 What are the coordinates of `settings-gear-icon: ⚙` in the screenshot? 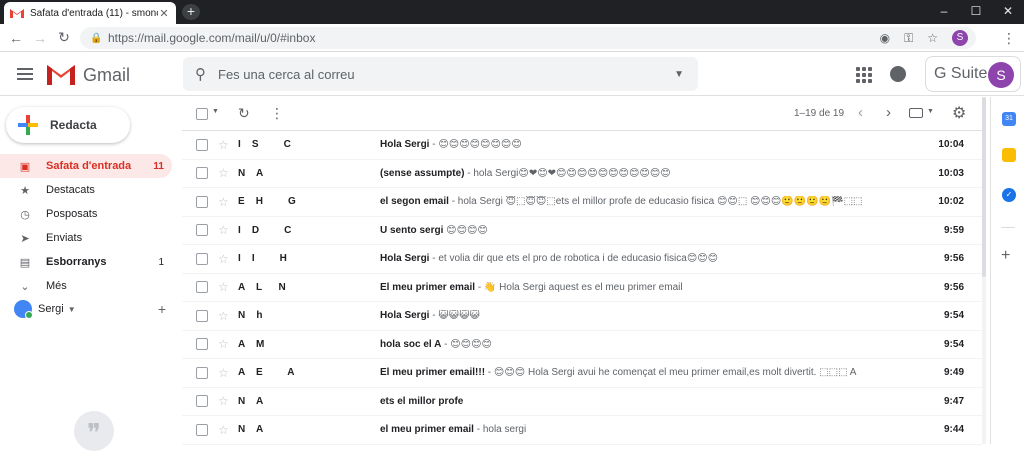 It's located at (959, 113).